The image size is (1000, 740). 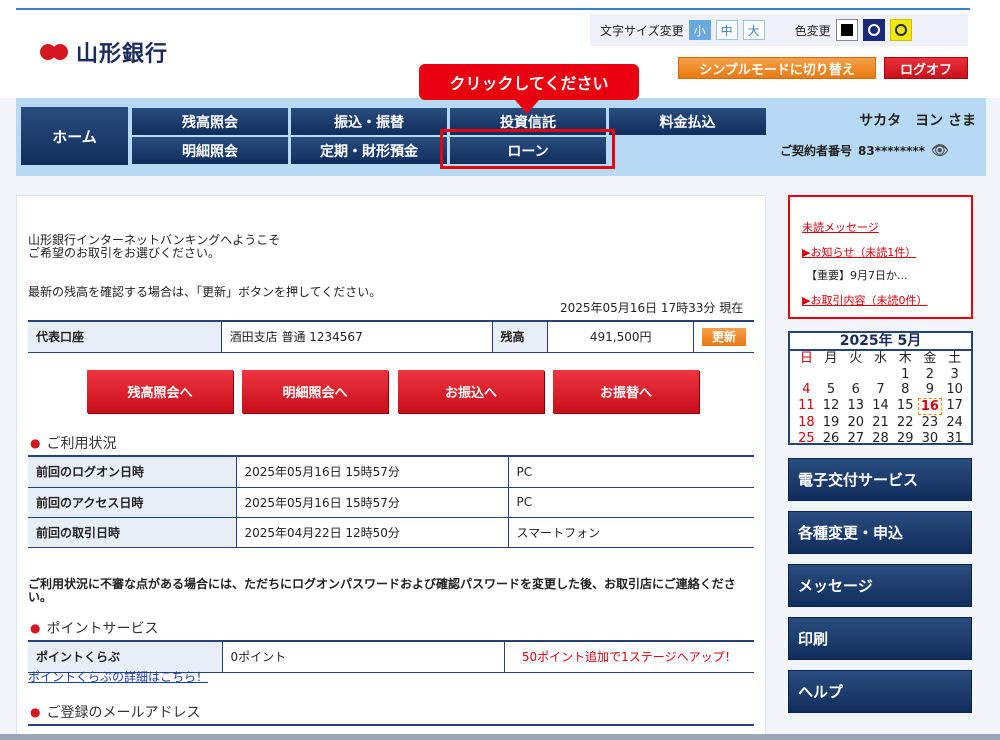 I want to click on transaction-link: ▶お取引内容（未読0件）, so click(x=864, y=300).